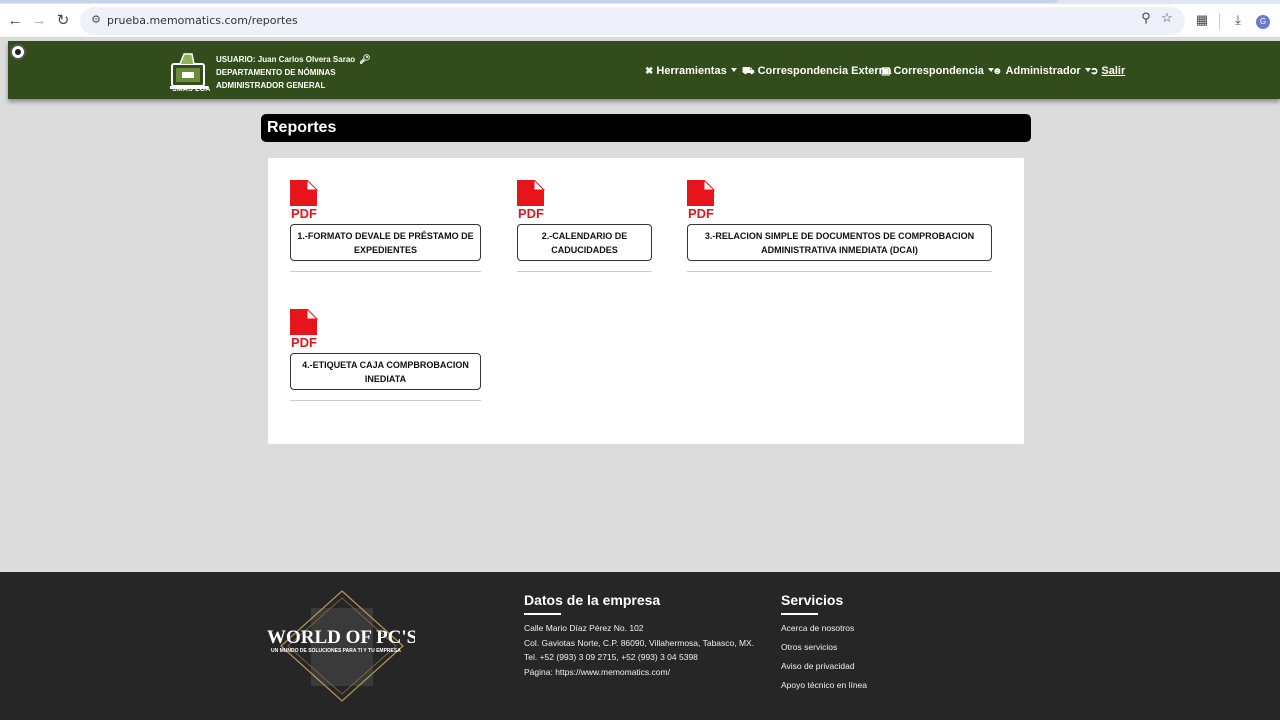 Image resolution: width=1280 pixels, height=720 pixels. What do you see at coordinates (1146, 18) in the screenshot?
I see `zoom-icon: ⚲` at bounding box center [1146, 18].